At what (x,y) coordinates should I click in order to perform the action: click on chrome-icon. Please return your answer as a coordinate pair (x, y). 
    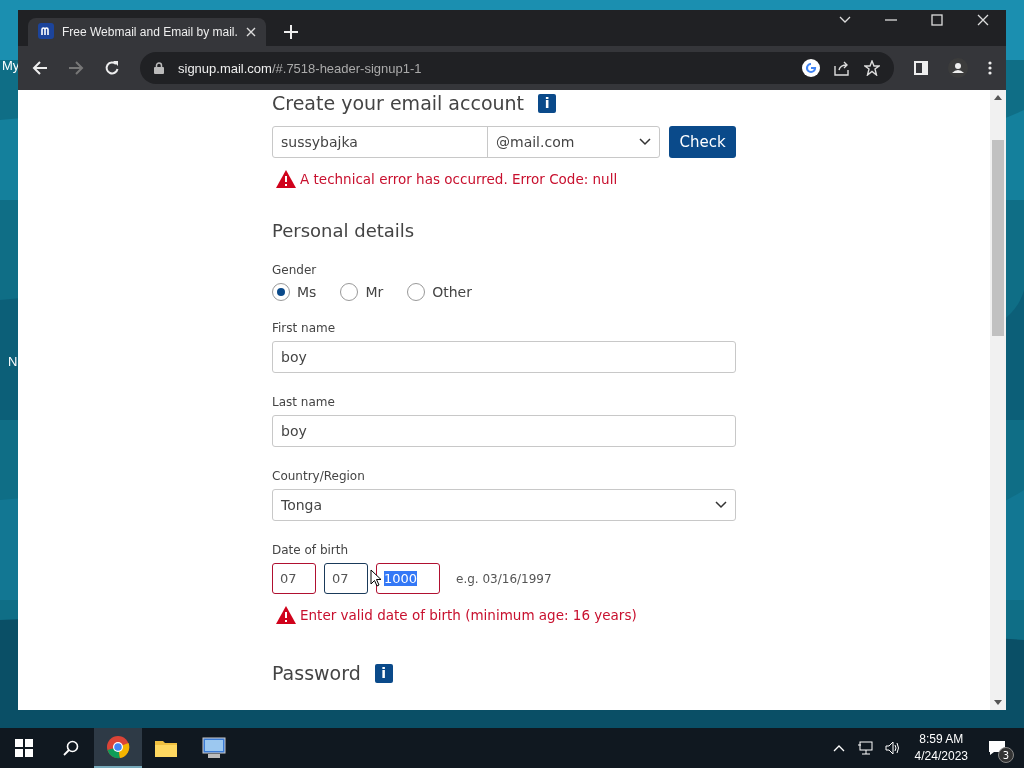
    Looking at the image, I should click on (118, 747).